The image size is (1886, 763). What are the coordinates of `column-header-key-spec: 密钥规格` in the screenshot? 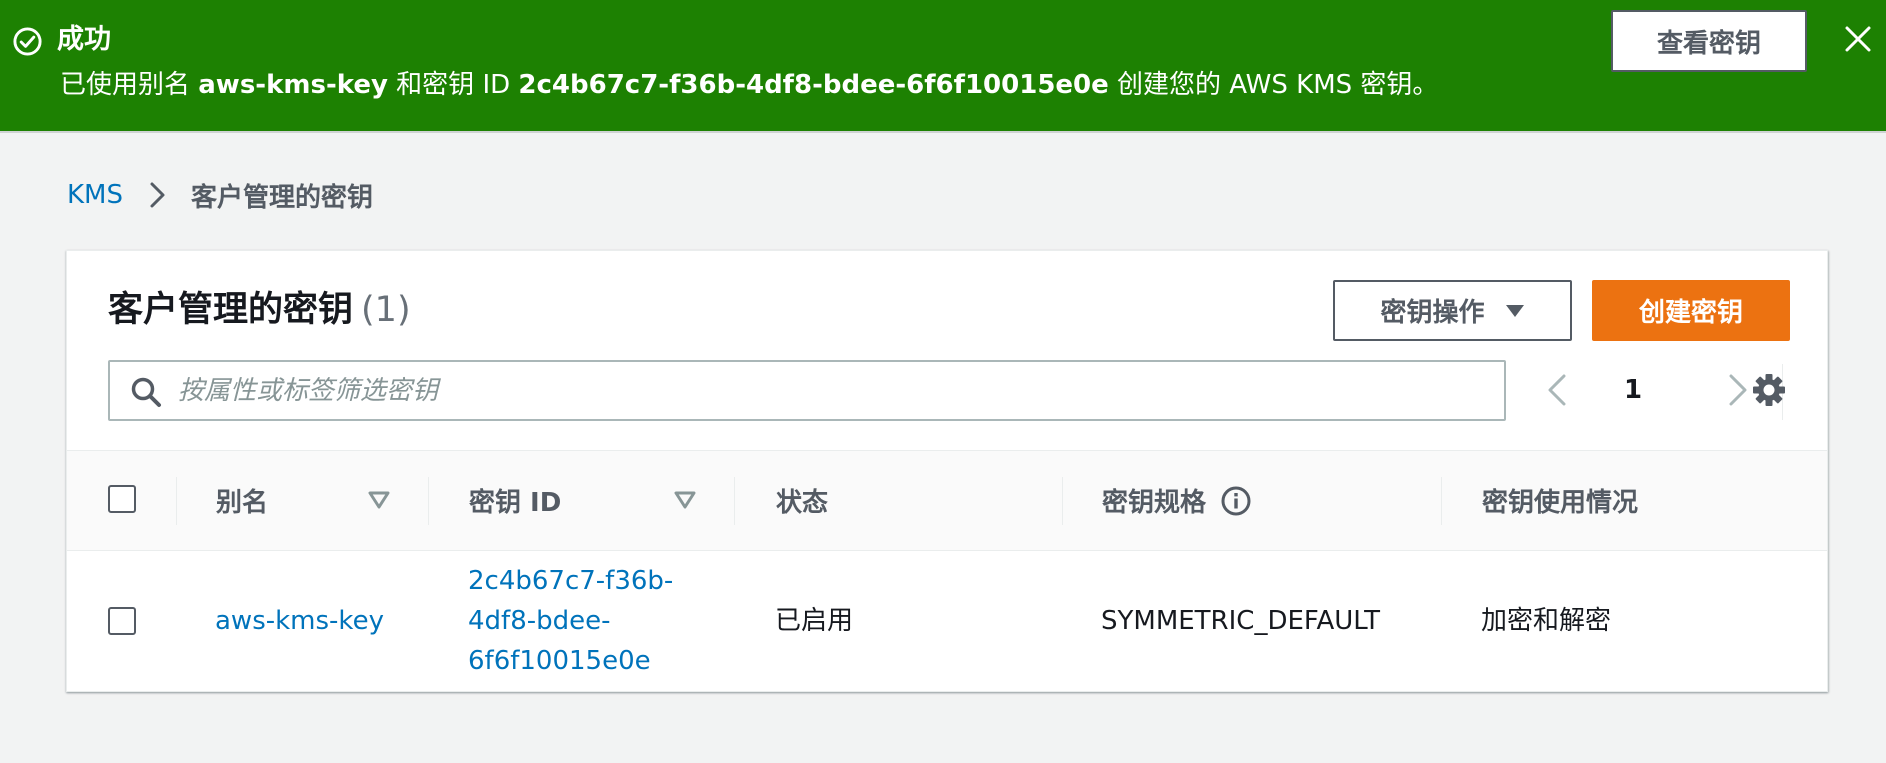 It's located at (1177, 500).